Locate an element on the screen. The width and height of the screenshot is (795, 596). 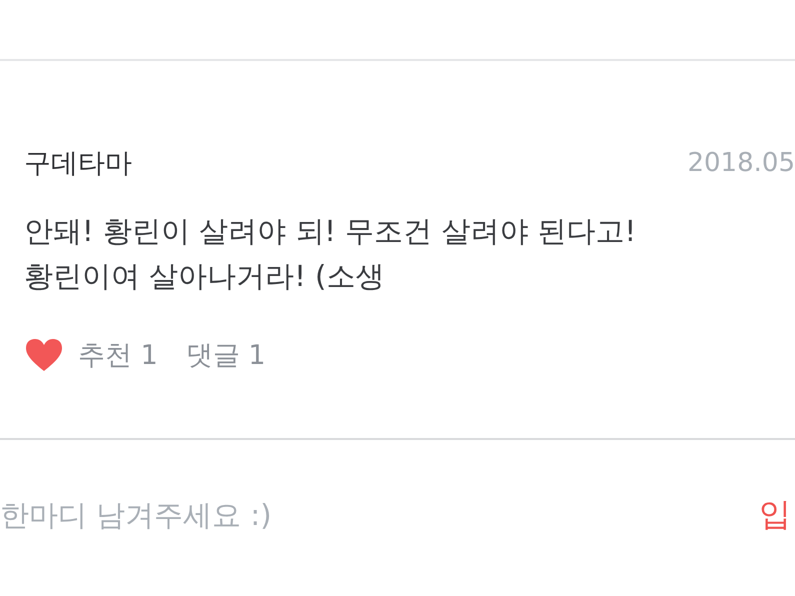
author-name: 구데타마 is located at coordinates (78, 164).